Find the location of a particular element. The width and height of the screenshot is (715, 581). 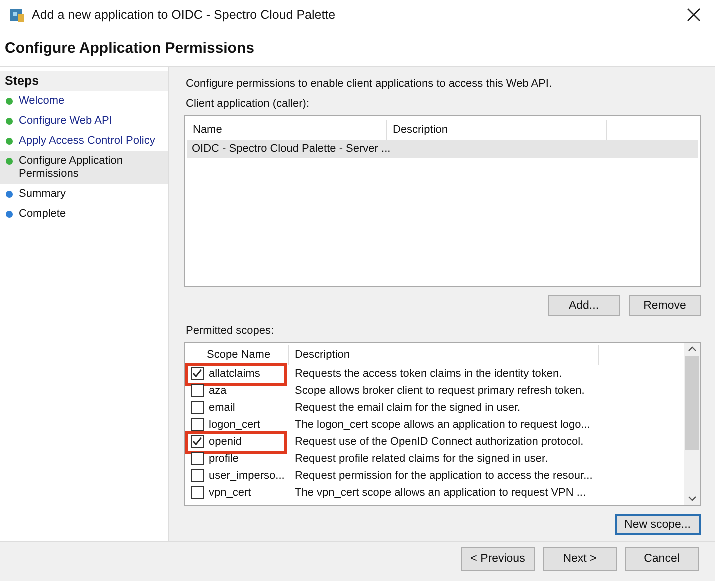

step-item: Configure Web API is located at coordinates (84, 121).